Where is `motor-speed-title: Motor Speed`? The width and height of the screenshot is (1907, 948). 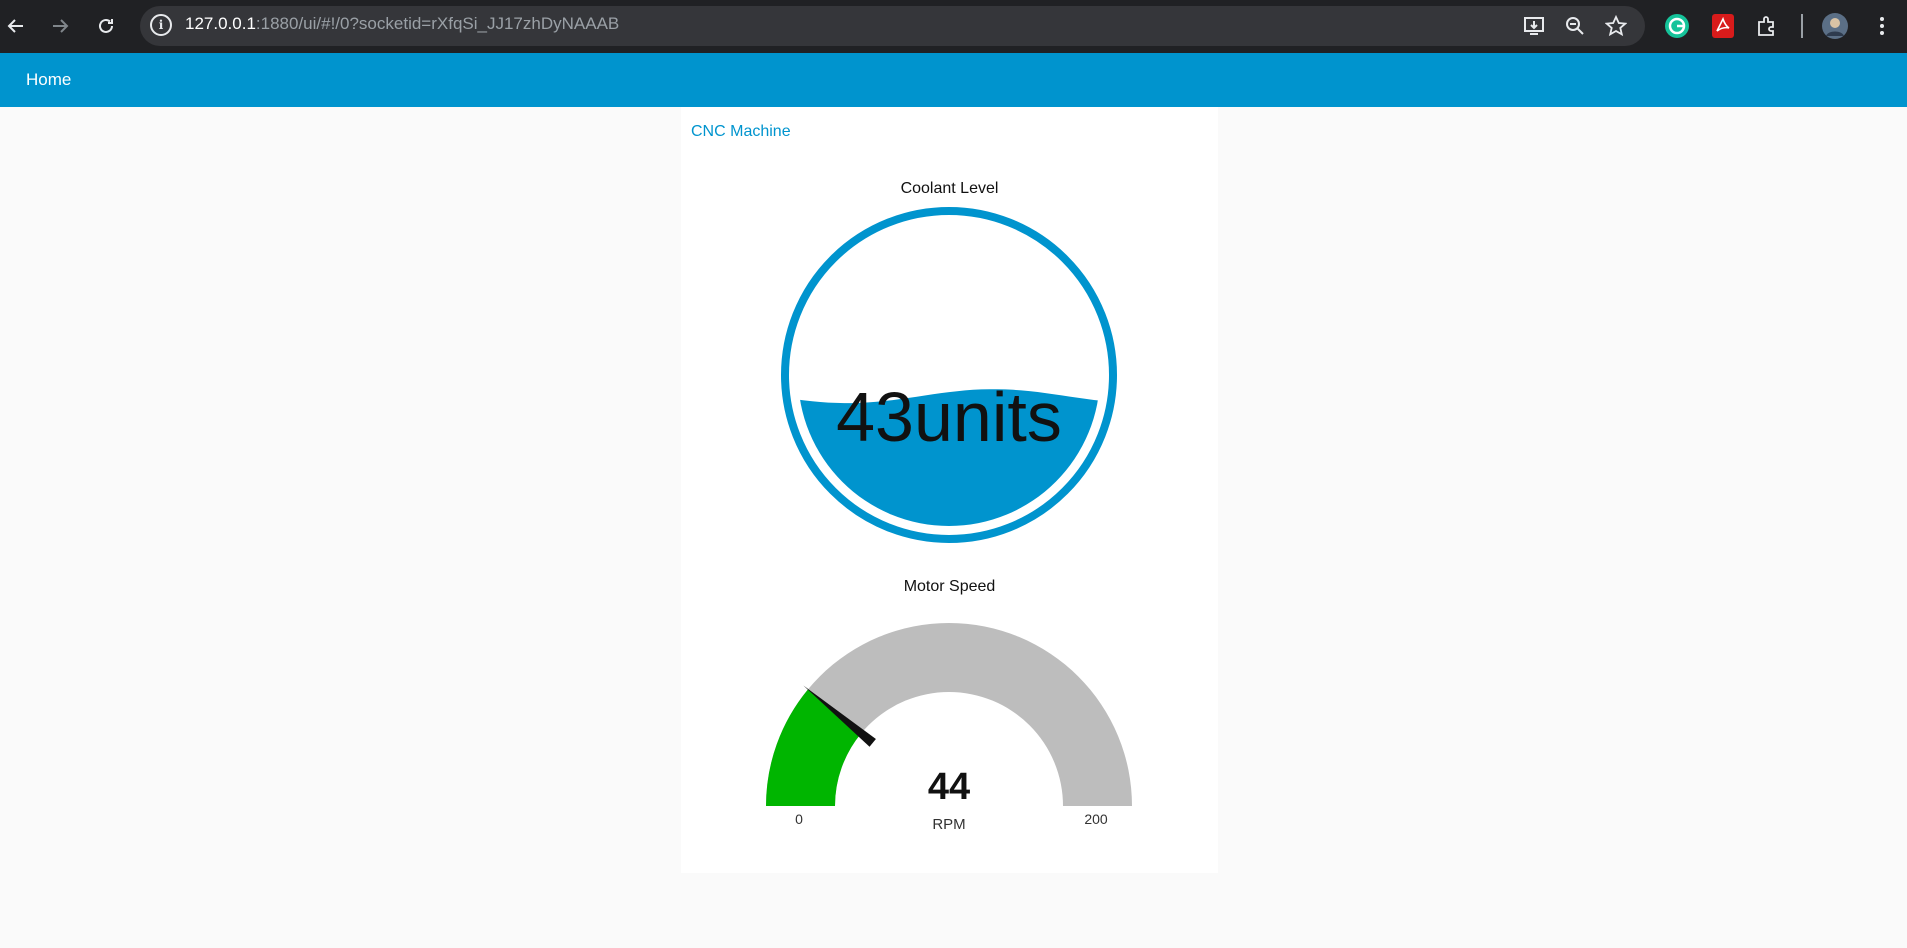
motor-speed-title: Motor Speed is located at coordinates (949, 586).